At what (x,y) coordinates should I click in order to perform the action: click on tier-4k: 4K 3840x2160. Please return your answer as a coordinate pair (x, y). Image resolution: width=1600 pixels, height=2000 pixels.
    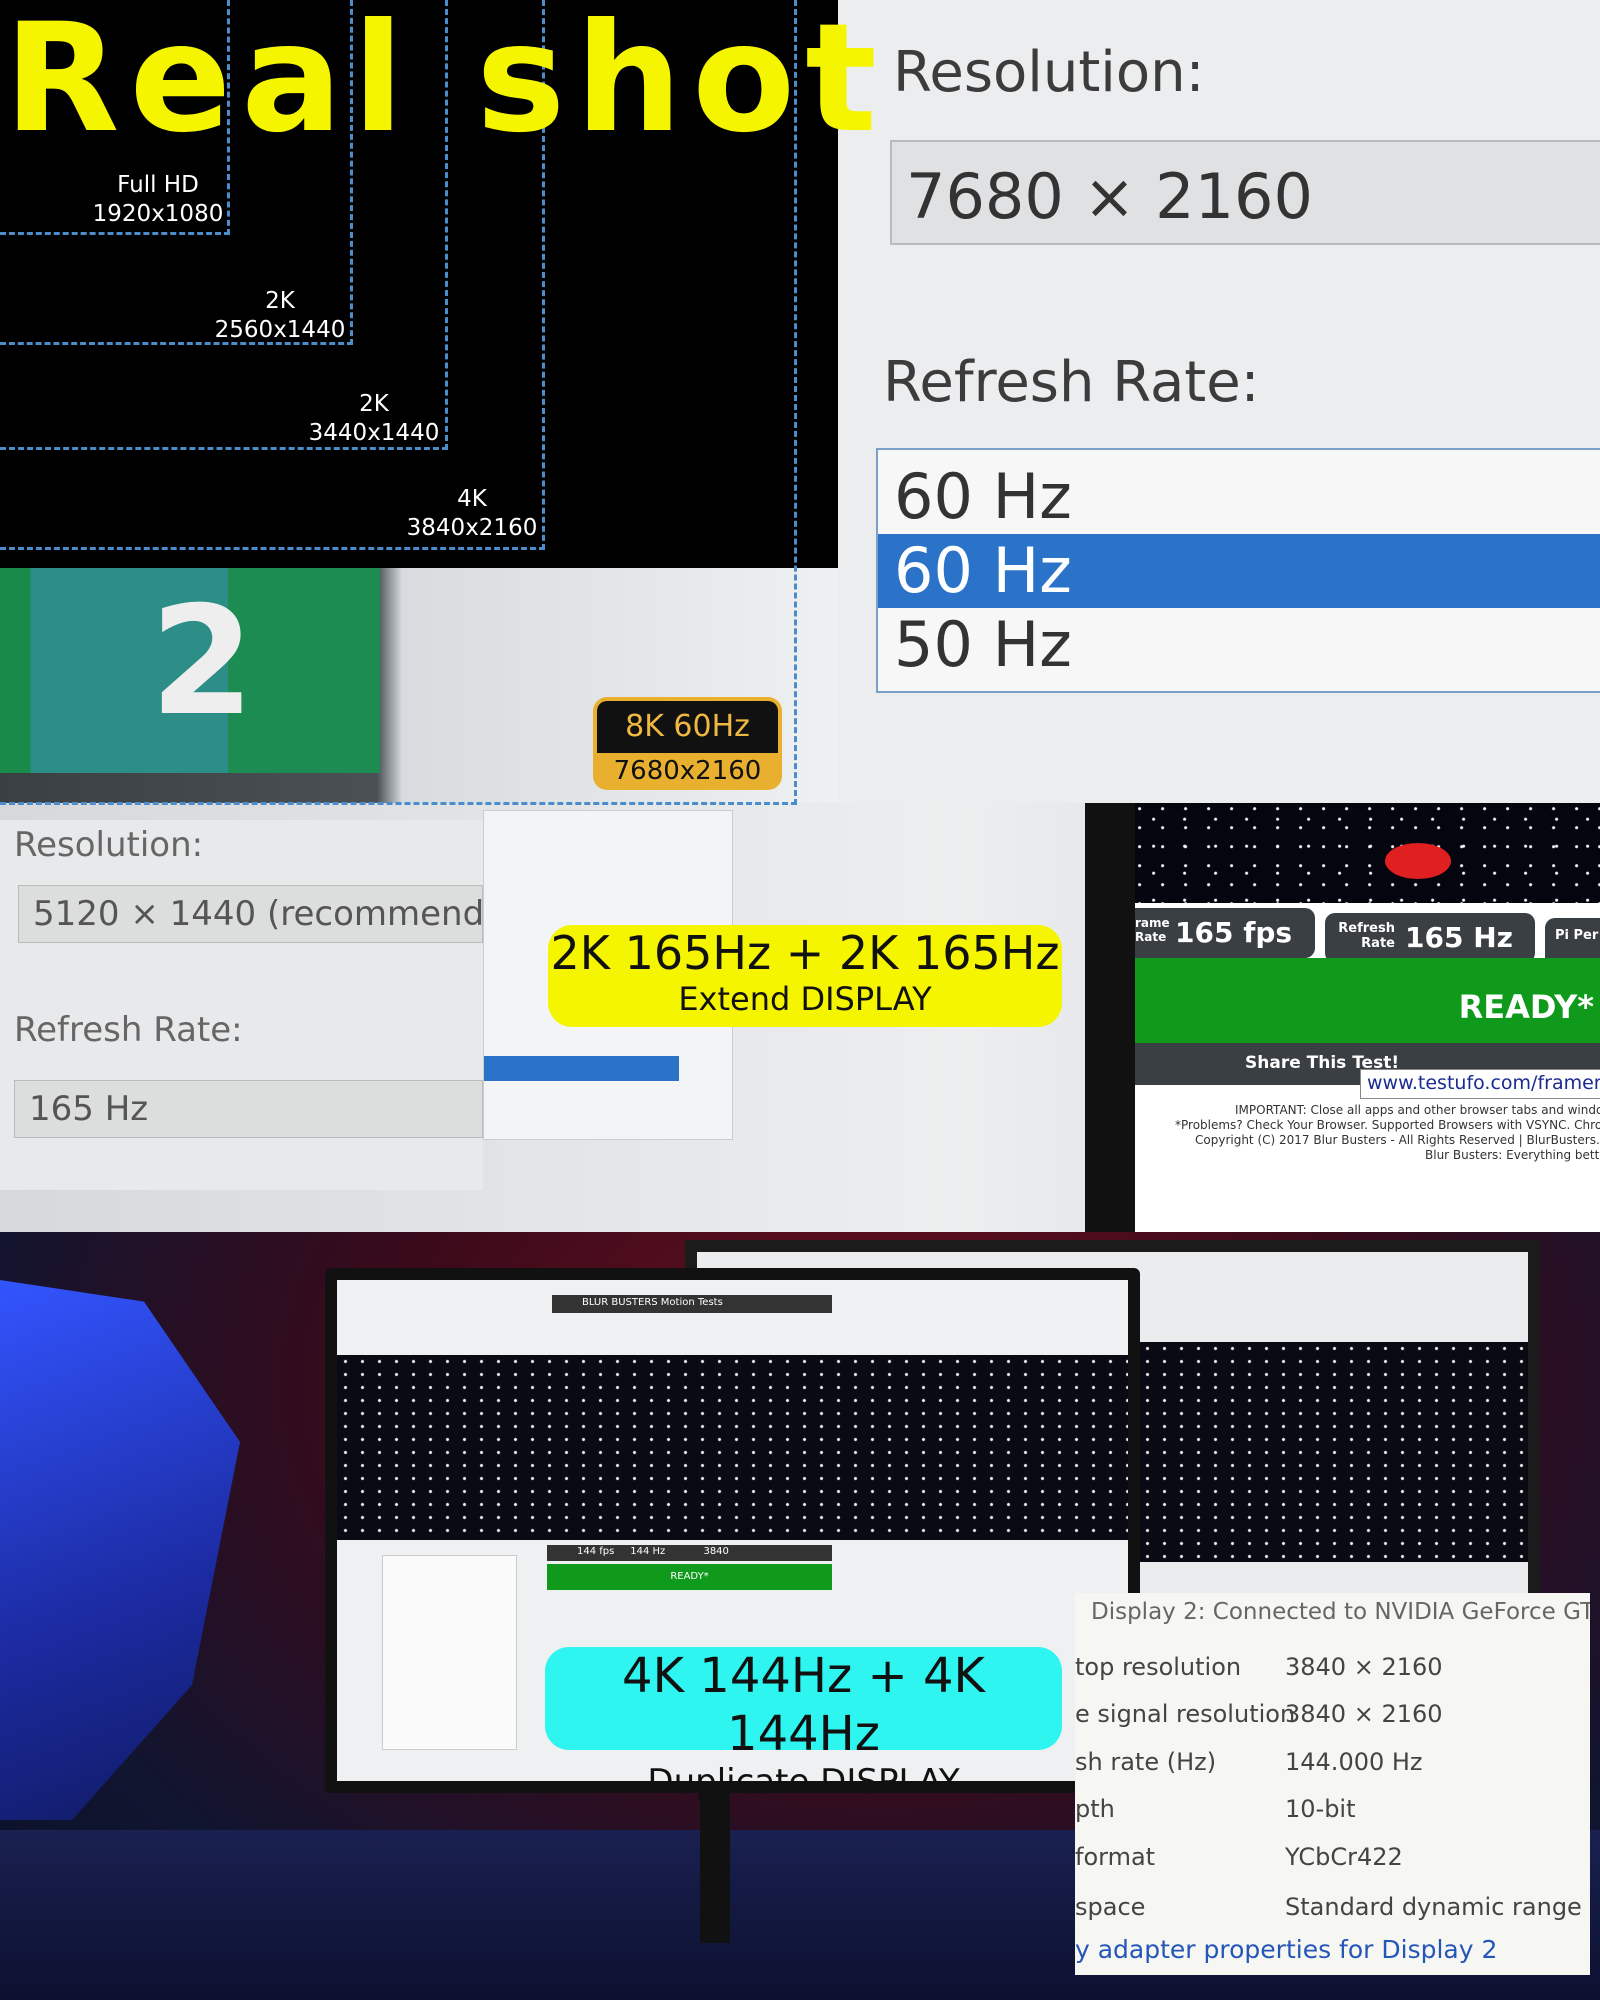
    Looking at the image, I should click on (472, 513).